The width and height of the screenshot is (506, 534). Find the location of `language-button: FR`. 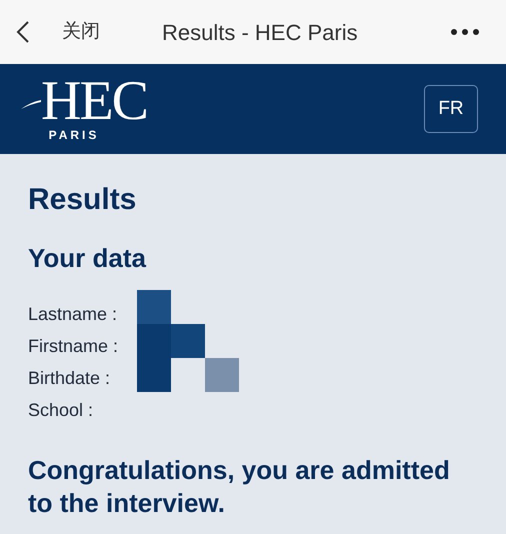

language-button: FR is located at coordinates (451, 109).